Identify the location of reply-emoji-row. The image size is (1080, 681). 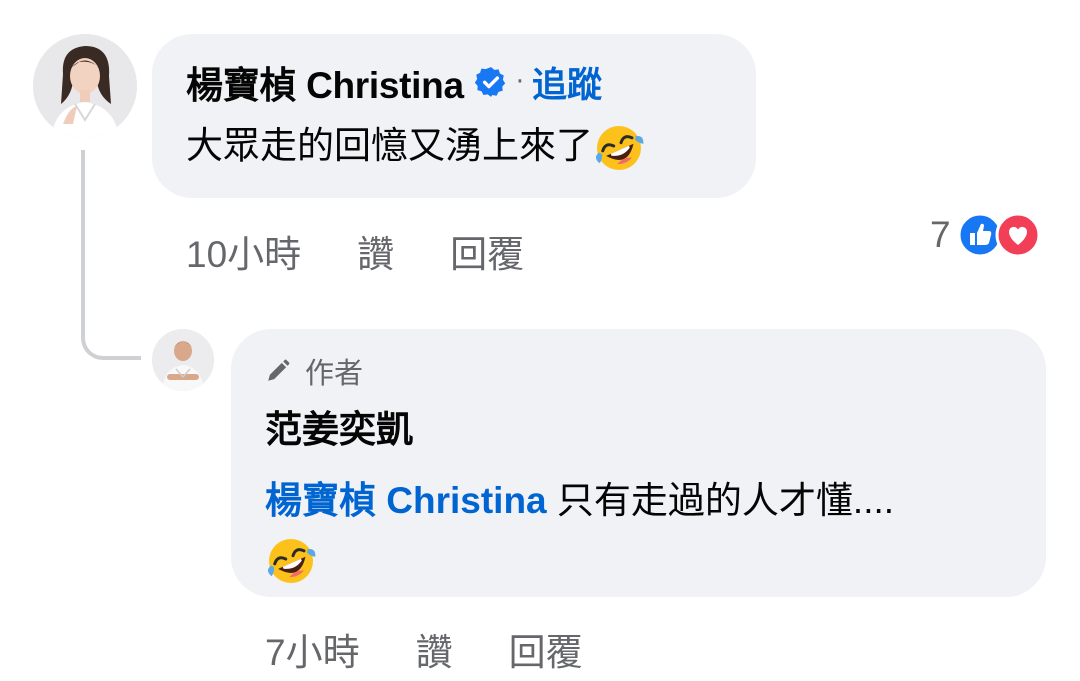
(638, 563).